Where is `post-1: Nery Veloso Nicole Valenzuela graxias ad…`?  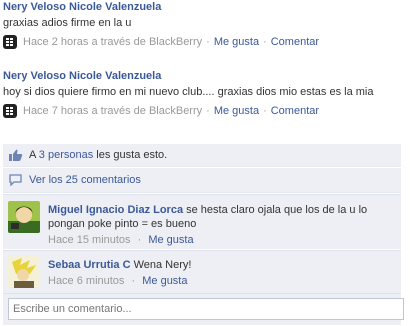 post-1: Nery Veloso Nicole Valenzuela graxias ad… is located at coordinates (202, 25).